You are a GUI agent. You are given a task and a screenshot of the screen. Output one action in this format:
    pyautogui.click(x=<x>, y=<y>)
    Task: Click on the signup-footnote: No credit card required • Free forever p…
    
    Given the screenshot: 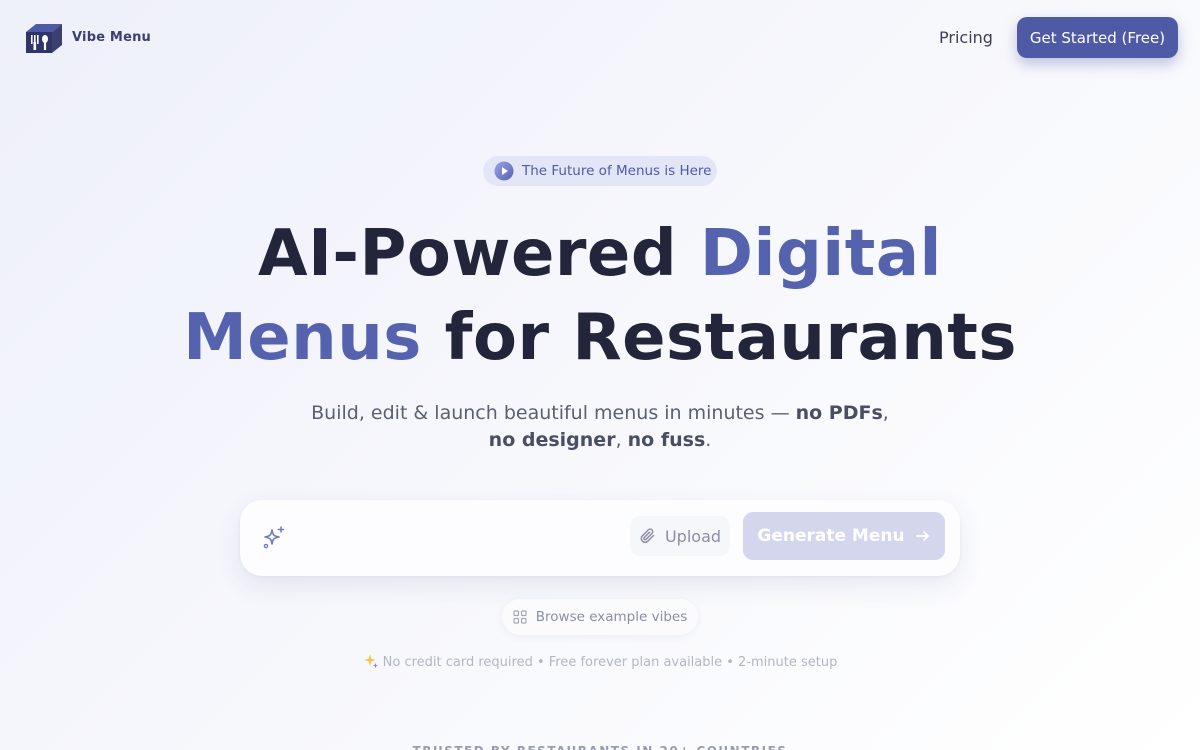 What is the action you would take?
    pyautogui.click(x=600, y=661)
    